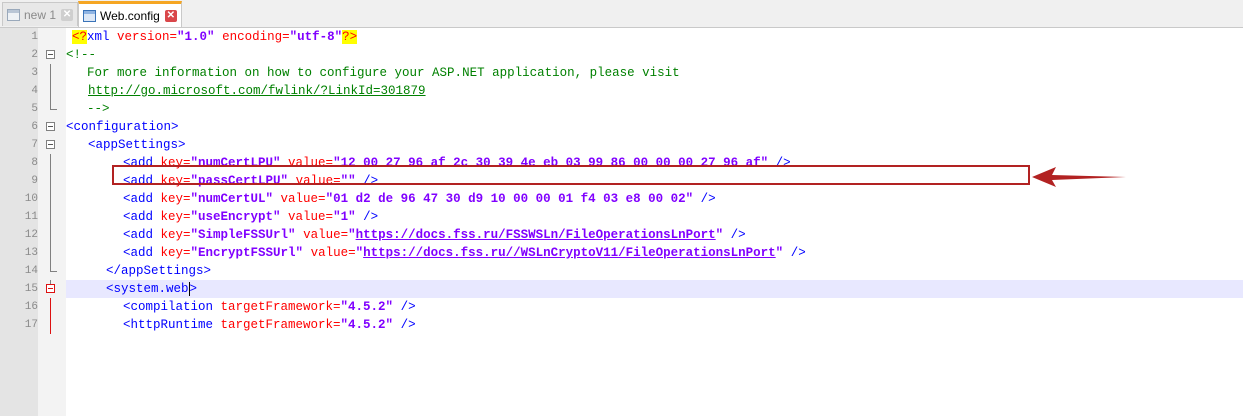 The width and height of the screenshot is (1243, 416). Describe the element at coordinates (143, 37) in the screenshot. I see `code-token: version=` at that location.